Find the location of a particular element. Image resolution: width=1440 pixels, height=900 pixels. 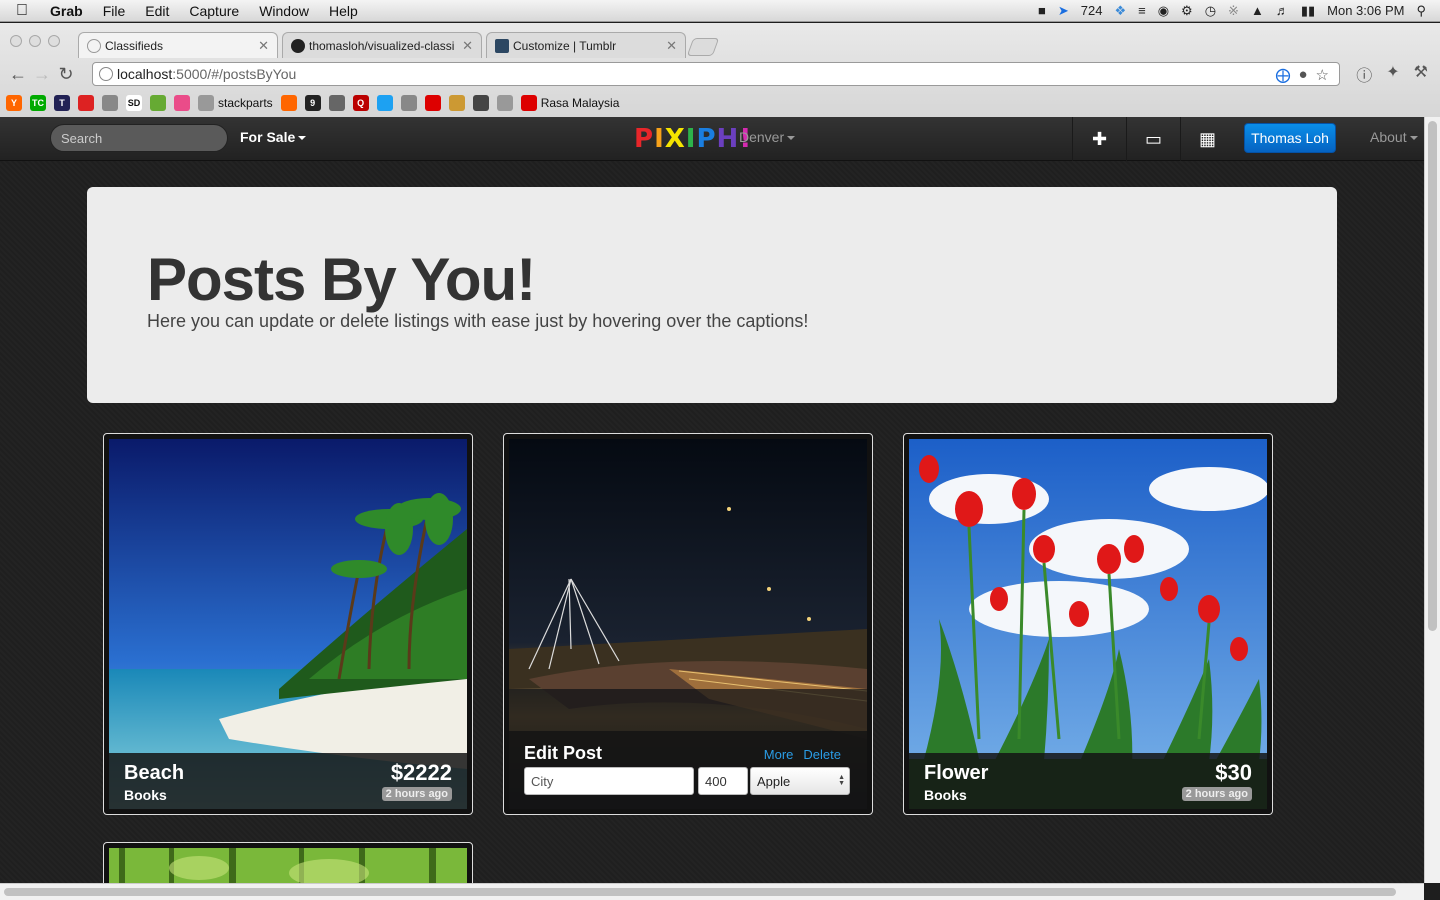

post-card-forest is located at coordinates (288, 862).